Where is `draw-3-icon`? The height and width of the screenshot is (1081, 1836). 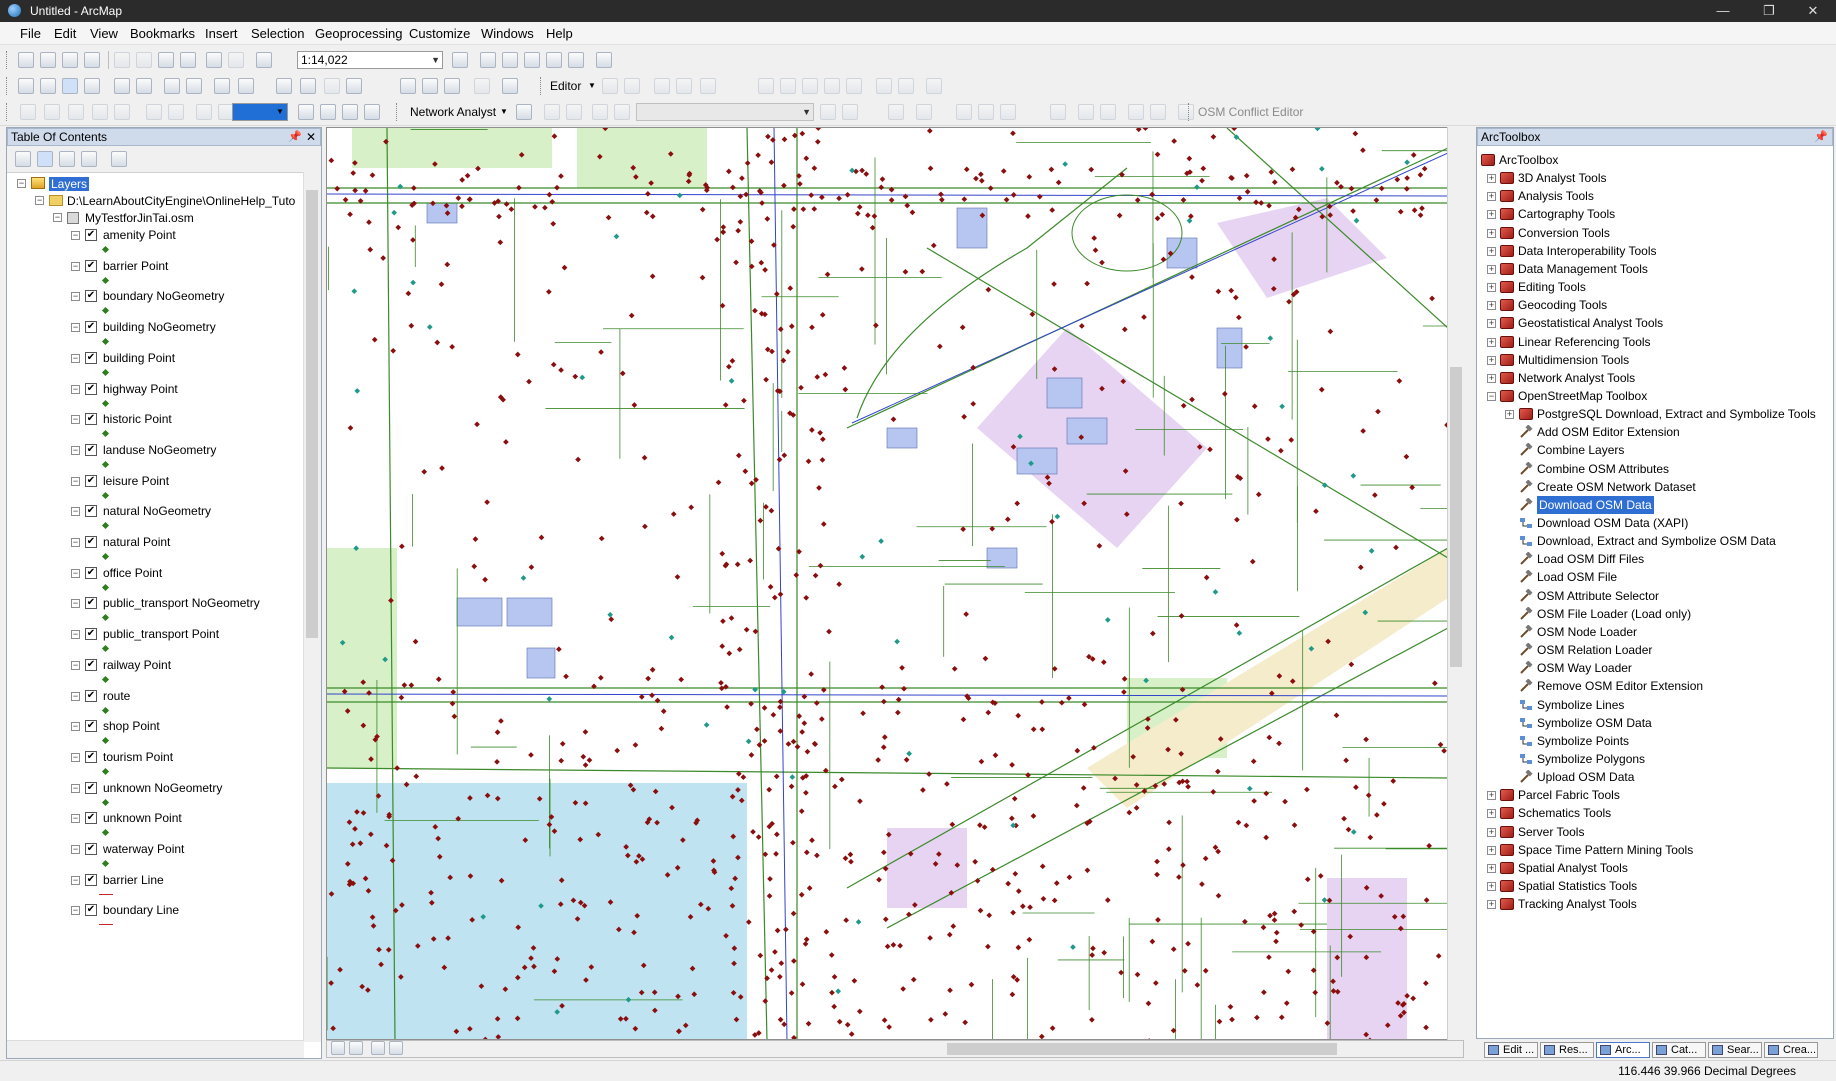 draw-3-icon is located at coordinates (350, 112).